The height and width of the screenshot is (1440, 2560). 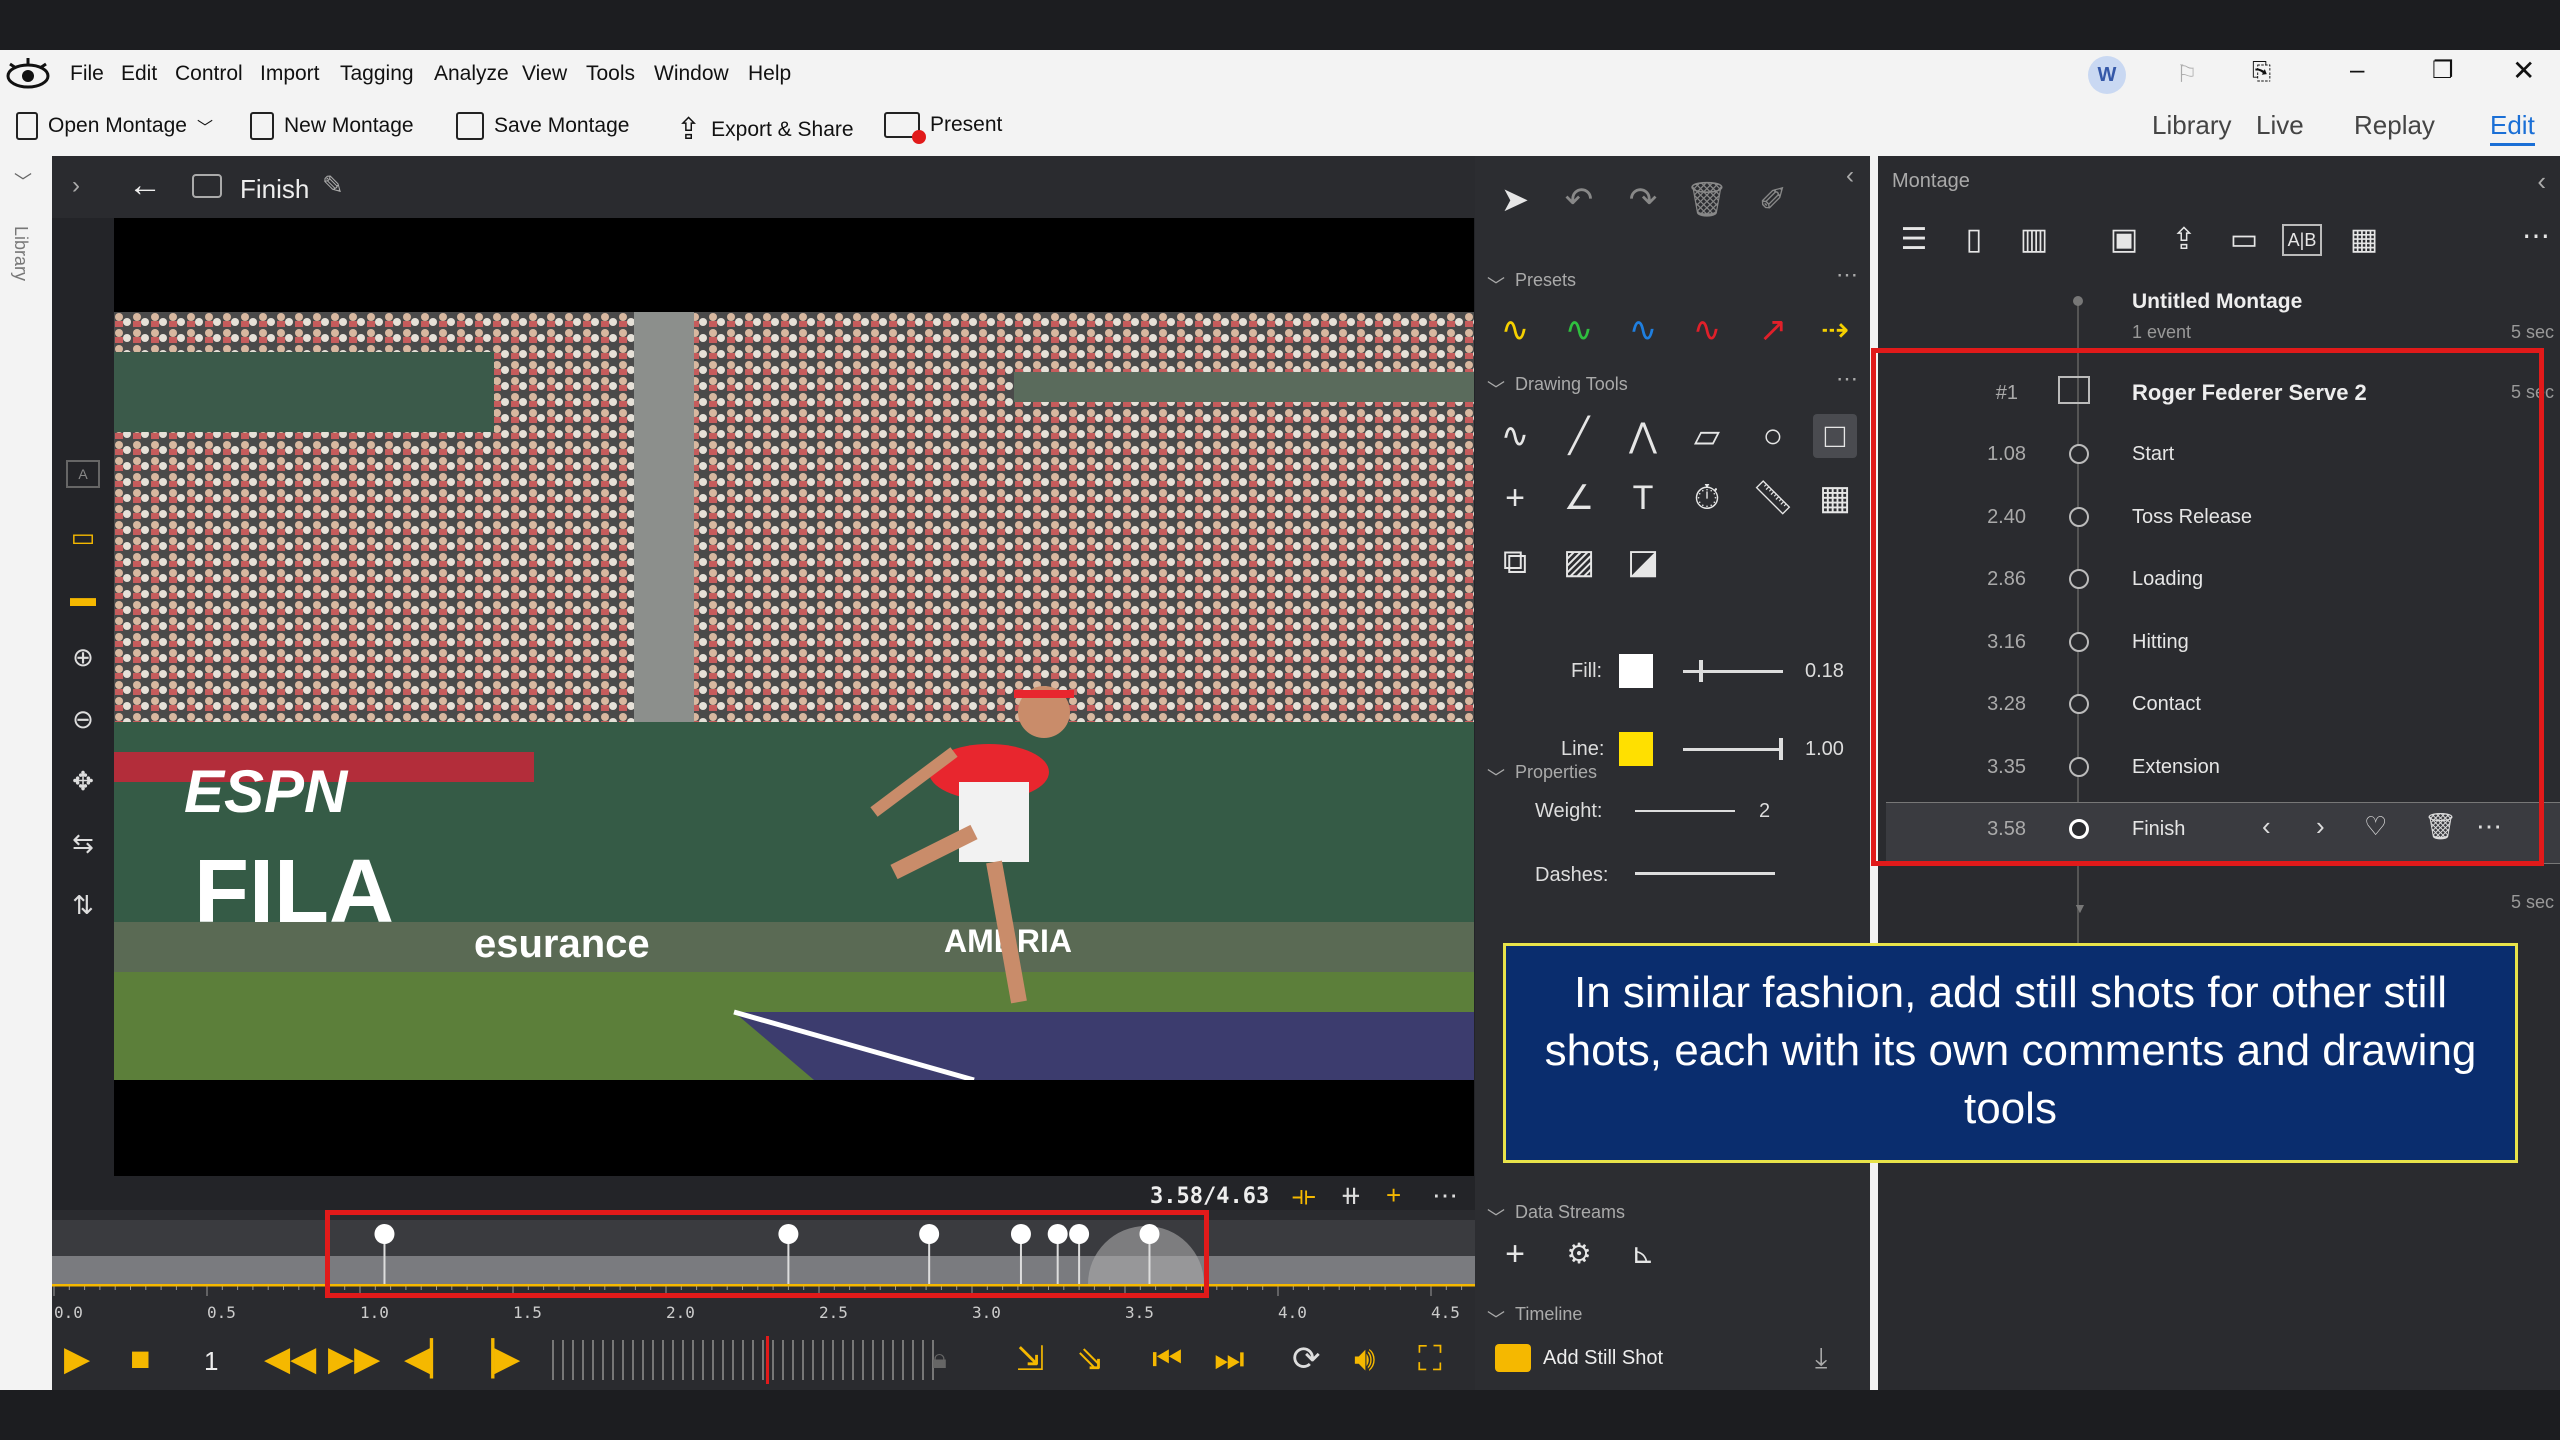 What do you see at coordinates (2034, 240) in the screenshot?
I see `montage-menu-icon: ▥` at bounding box center [2034, 240].